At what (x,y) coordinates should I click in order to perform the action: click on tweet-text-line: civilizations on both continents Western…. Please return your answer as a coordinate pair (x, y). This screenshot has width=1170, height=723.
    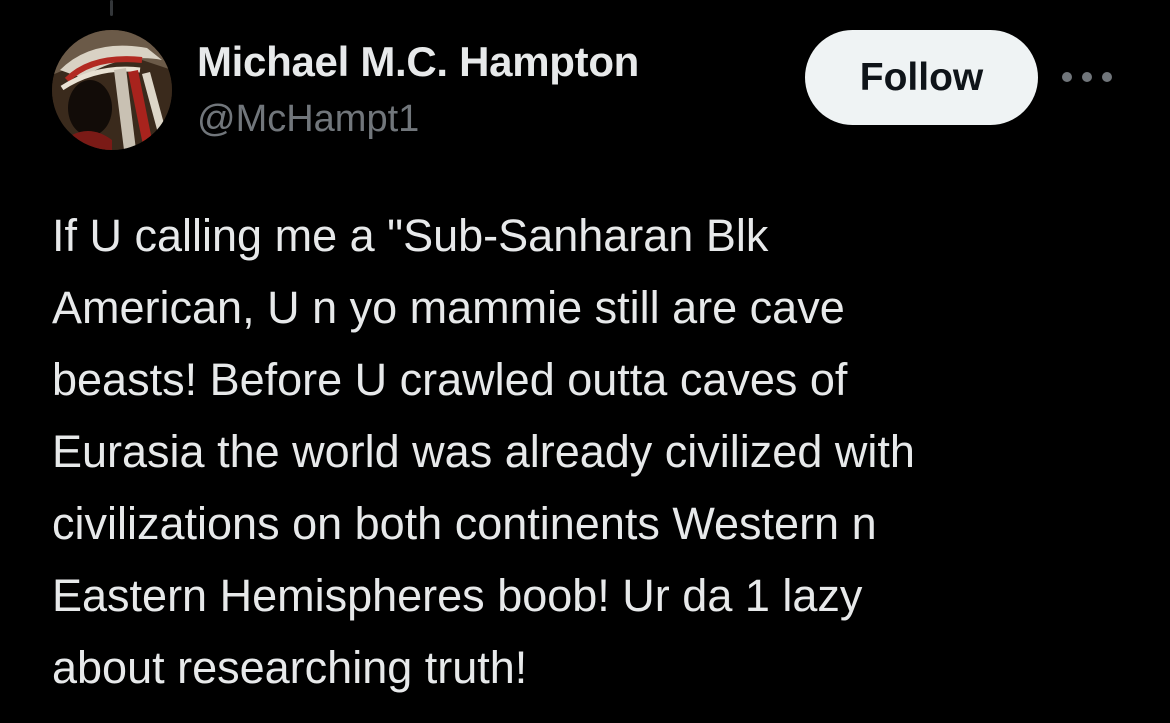
    Looking at the image, I should click on (464, 523).